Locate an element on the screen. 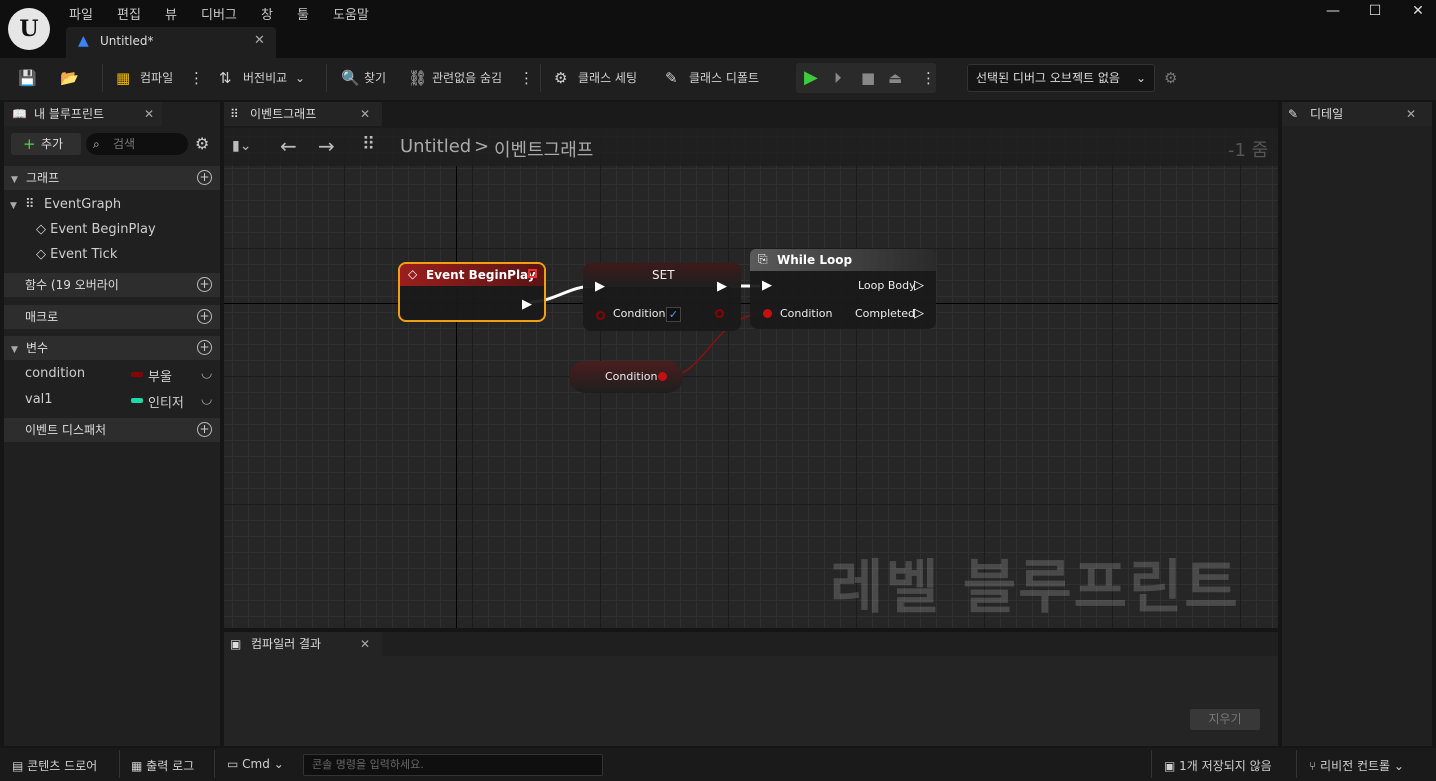 This screenshot has width=1436, height=781. pencil-icon: ✎ is located at coordinates (671, 78).